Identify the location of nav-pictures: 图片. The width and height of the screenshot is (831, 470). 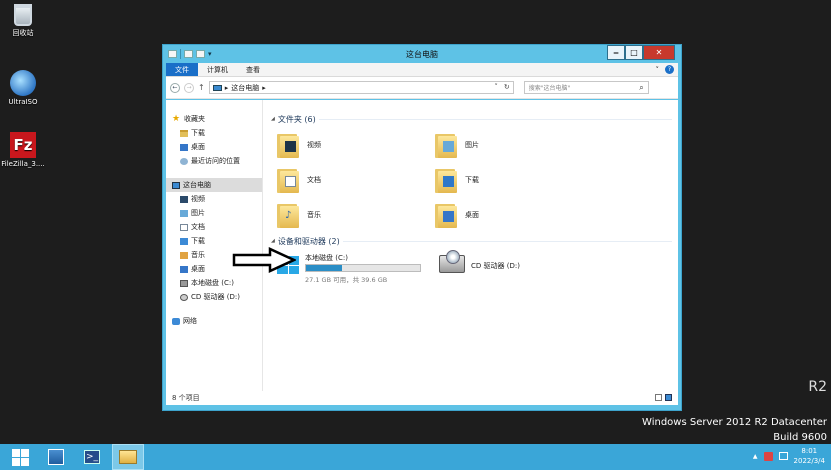
(214, 213).